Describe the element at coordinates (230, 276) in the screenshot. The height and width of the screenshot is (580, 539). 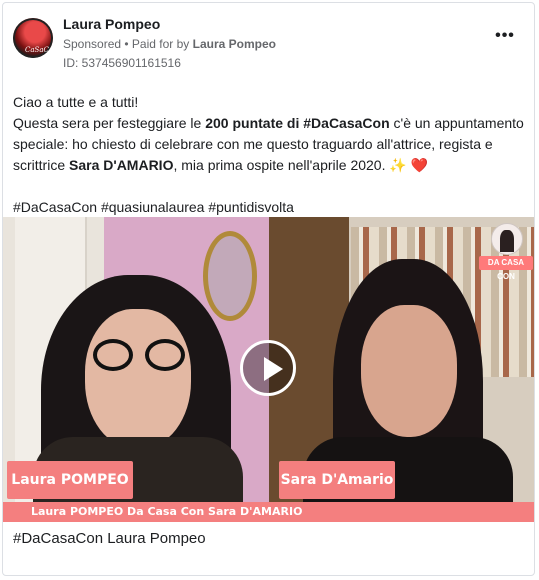
I see `mirror-decor` at that location.